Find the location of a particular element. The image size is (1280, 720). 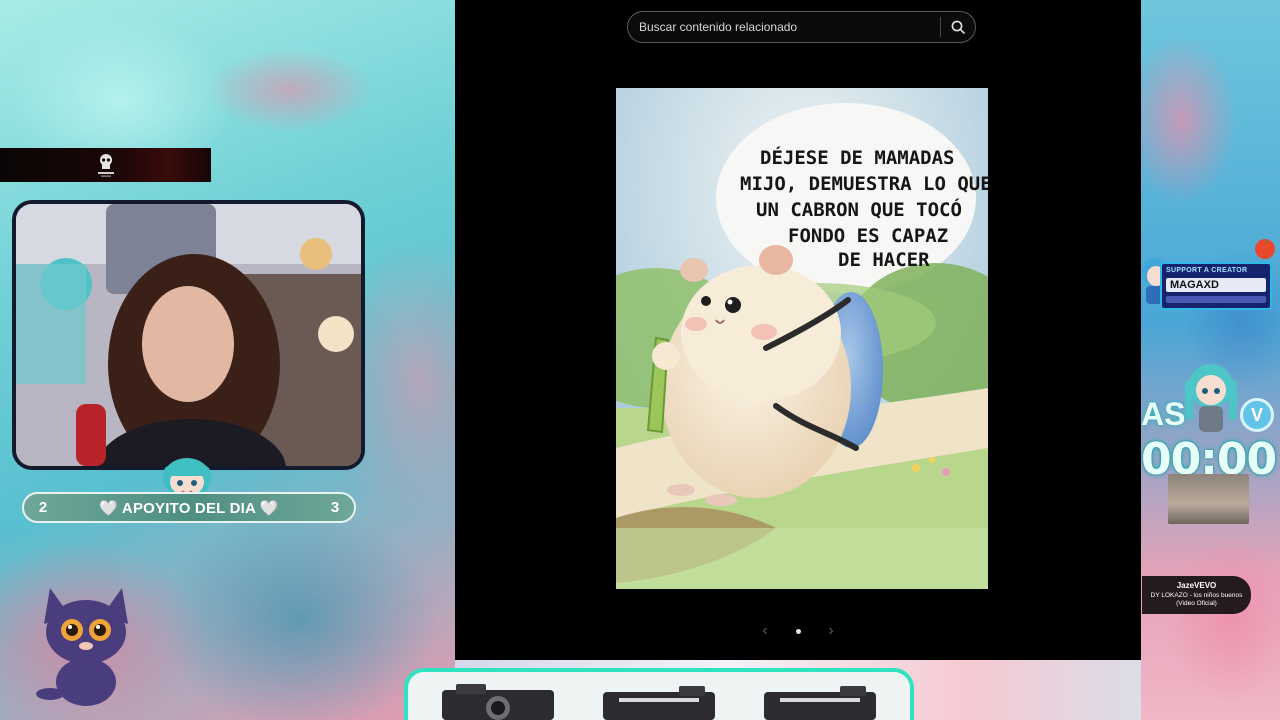

apoyito-del-dia-bar: 2 🤍 APOYITO DEL DIA 🤍 3 is located at coordinates (189, 507).